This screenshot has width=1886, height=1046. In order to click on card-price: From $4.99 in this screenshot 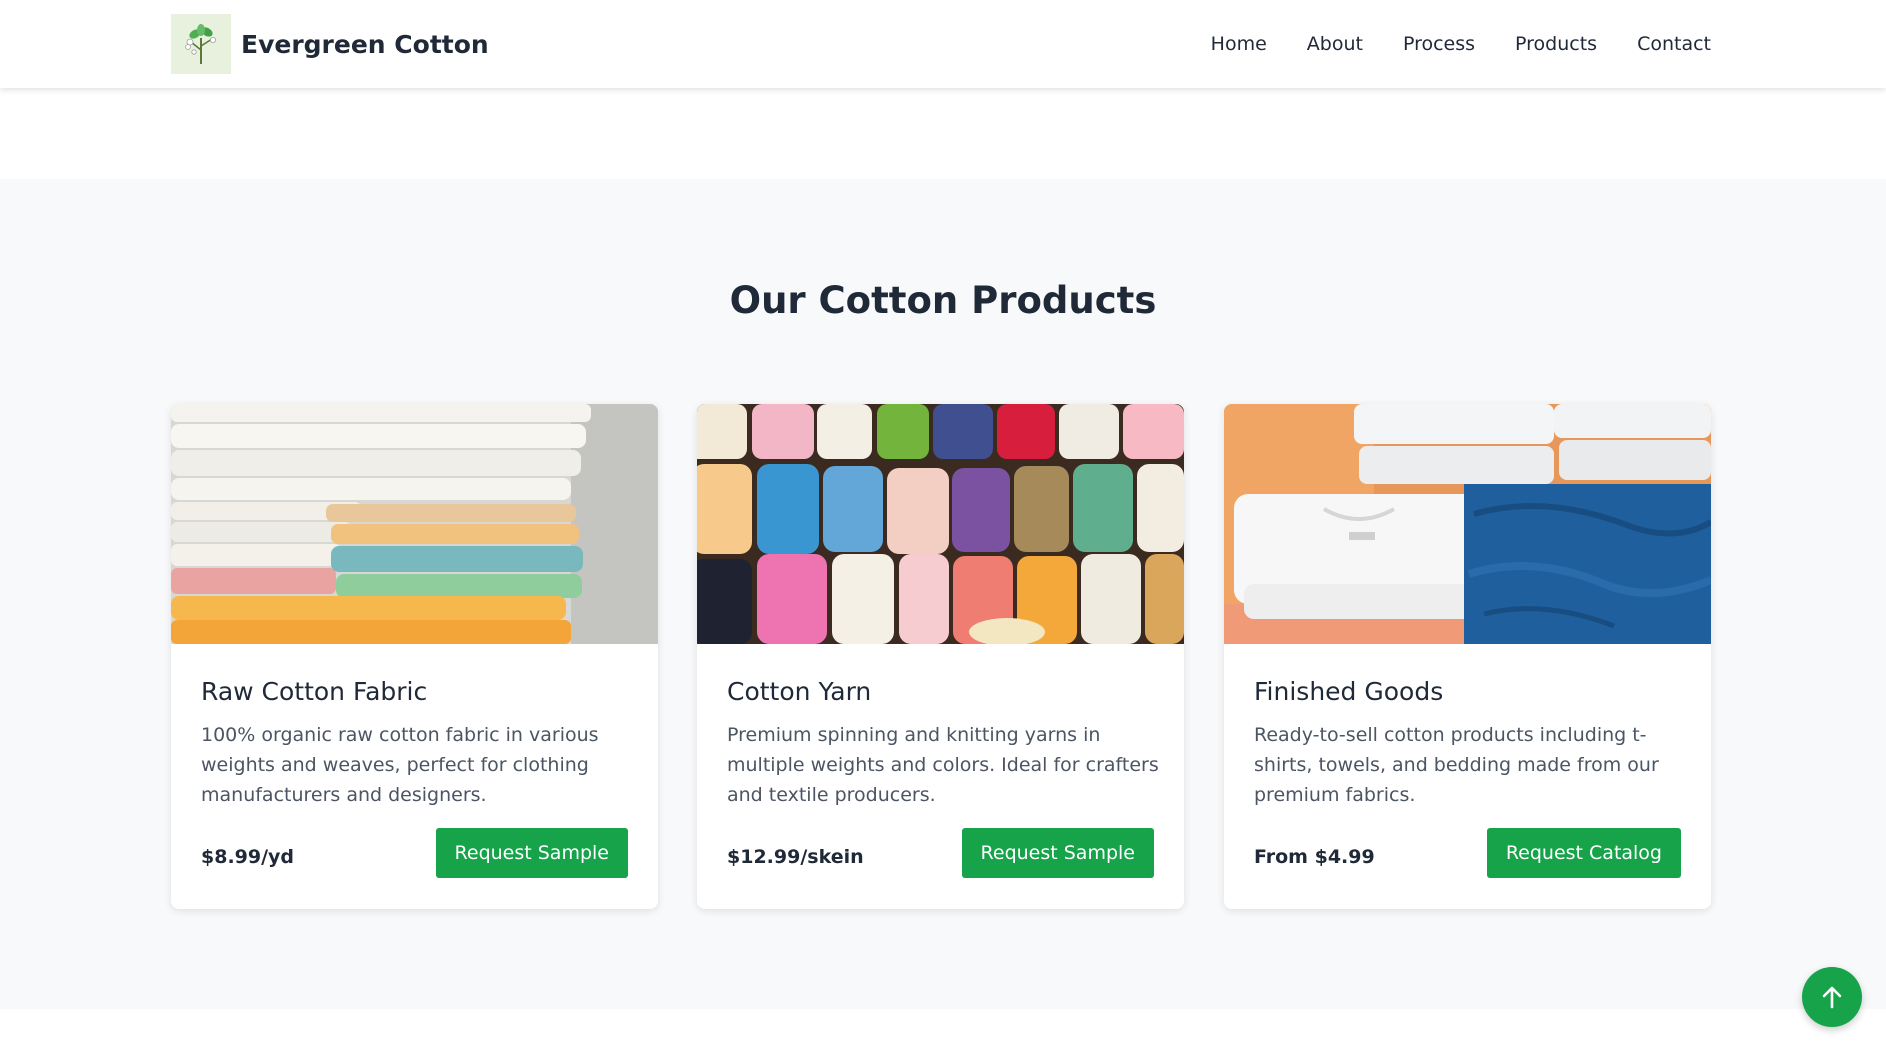, I will do `click(1314, 857)`.